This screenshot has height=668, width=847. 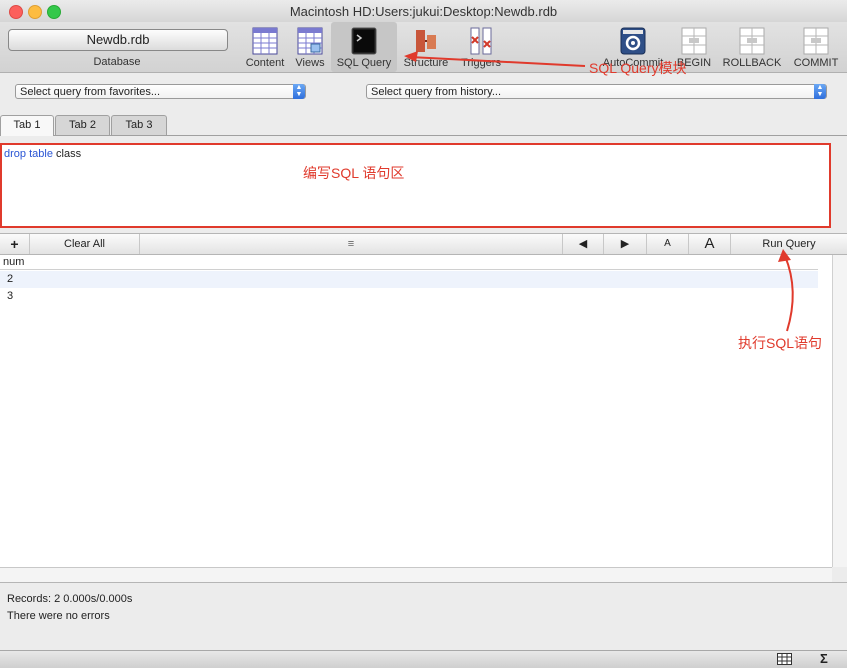 What do you see at coordinates (780, 343) in the screenshot?
I see `annotation-run-sql: 执行SQL语句` at bounding box center [780, 343].